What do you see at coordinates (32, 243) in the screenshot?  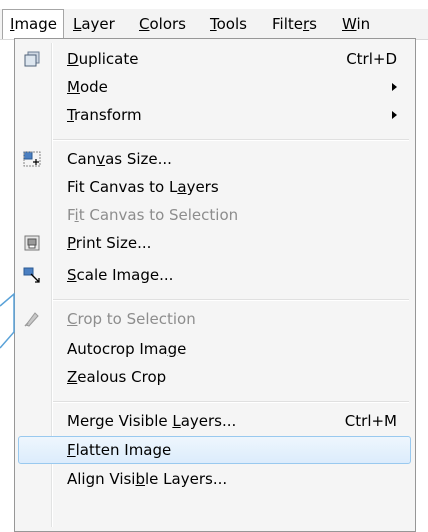 I see `print-size-icon` at bounding box center [32, 243].